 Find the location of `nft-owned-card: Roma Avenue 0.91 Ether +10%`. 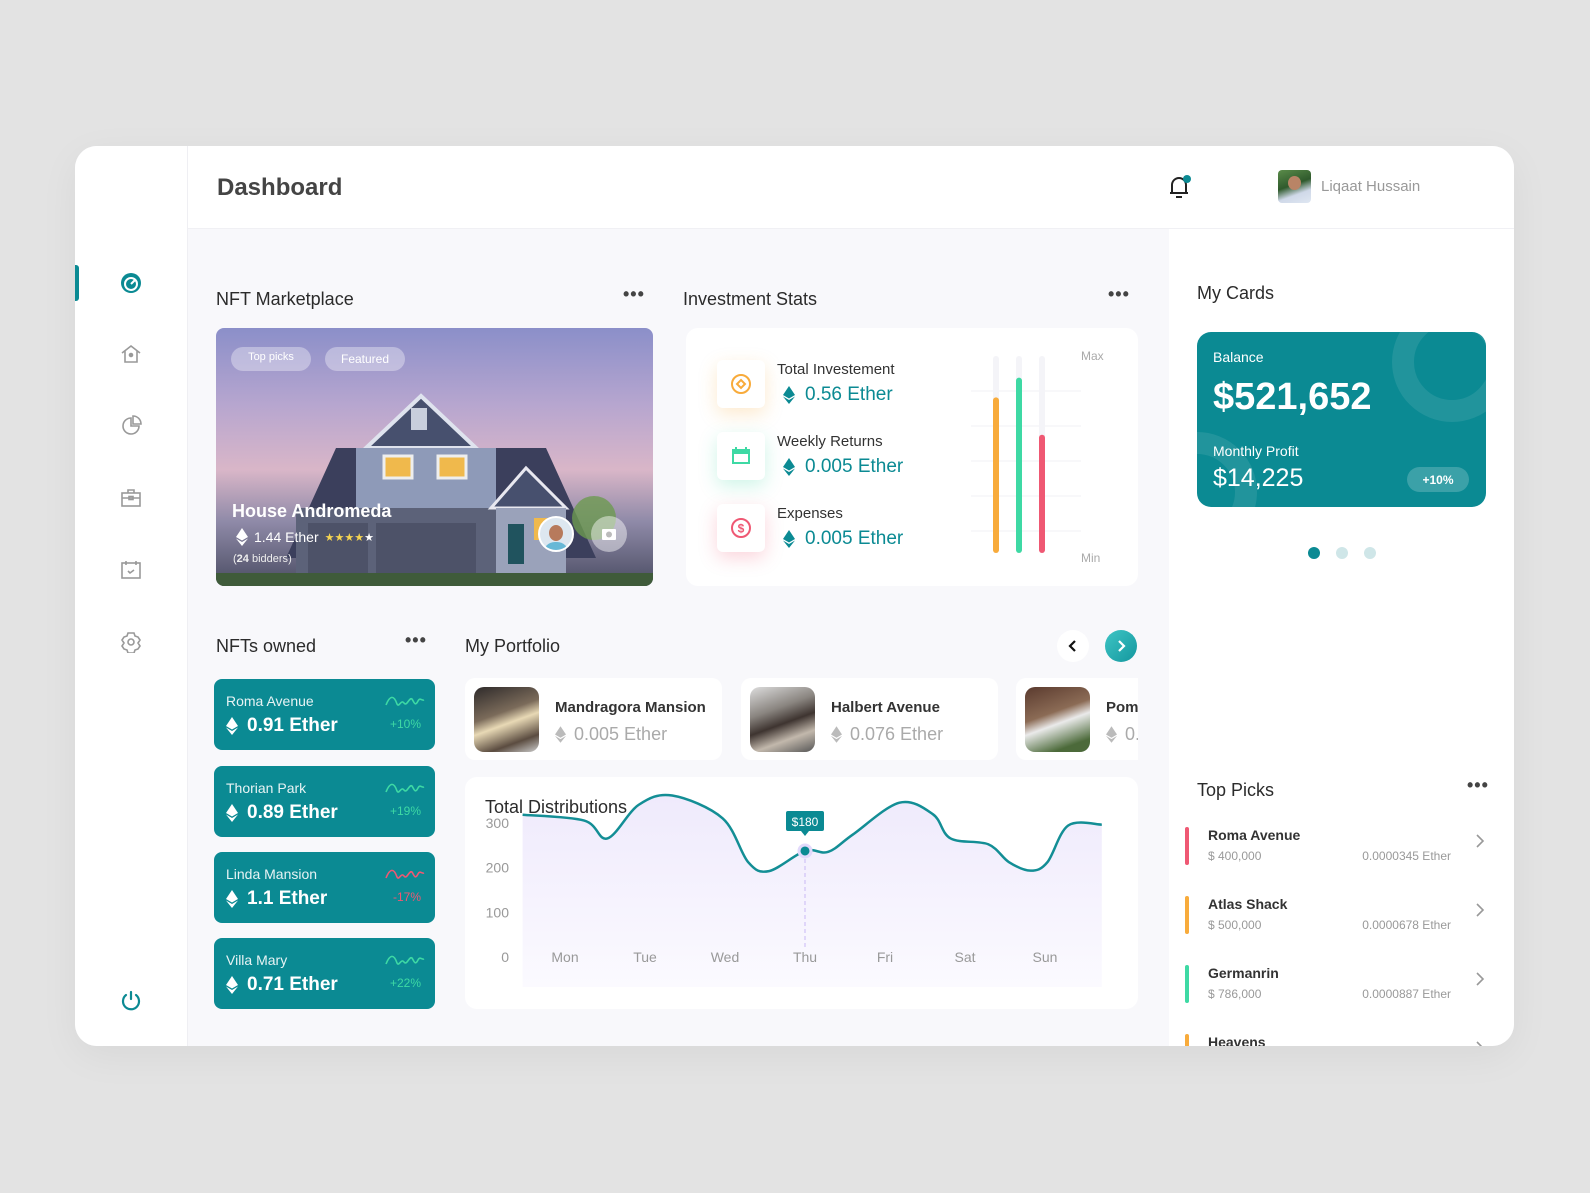

nft-owned-card: Roma Avenue 0.91 Ether +10% is located at coordinates (324, 714).